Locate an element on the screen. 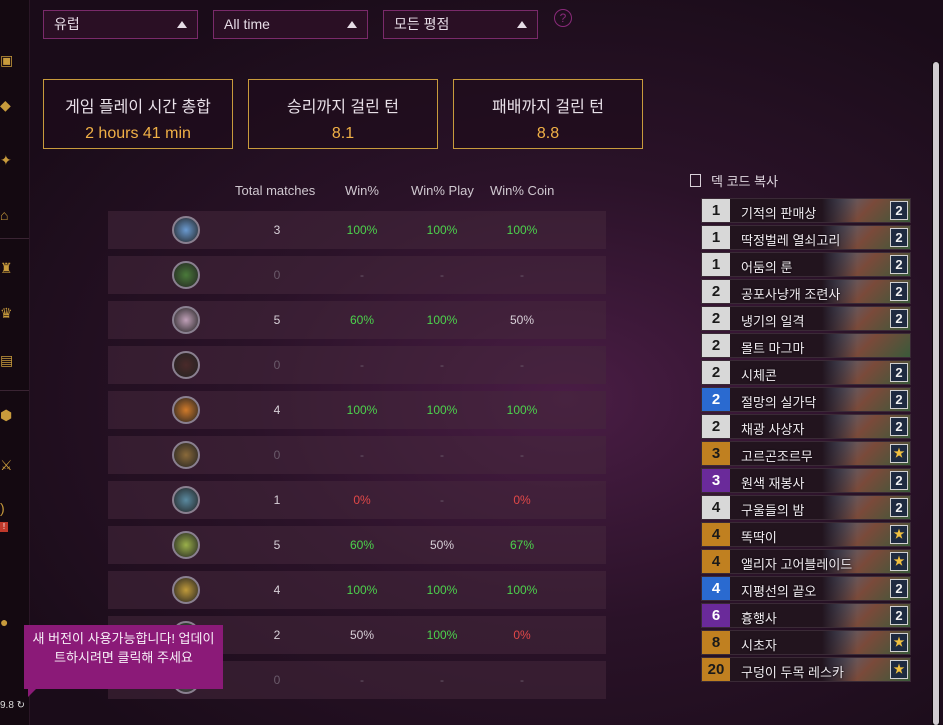 The image size is (943, 725). update-toast: 새 버전이 사용가능합니다! 업데이트하시려면 클릭해 주세요 is located at coordinates (123, 661).